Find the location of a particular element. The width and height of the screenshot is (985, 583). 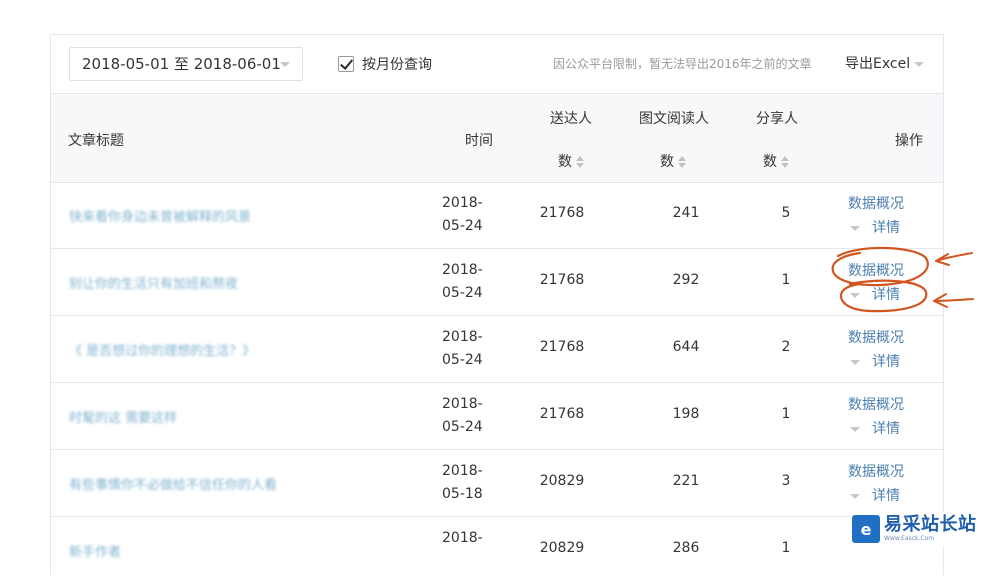

watermark-url: Www.Easck.Com is located at coordinates (909, 538).